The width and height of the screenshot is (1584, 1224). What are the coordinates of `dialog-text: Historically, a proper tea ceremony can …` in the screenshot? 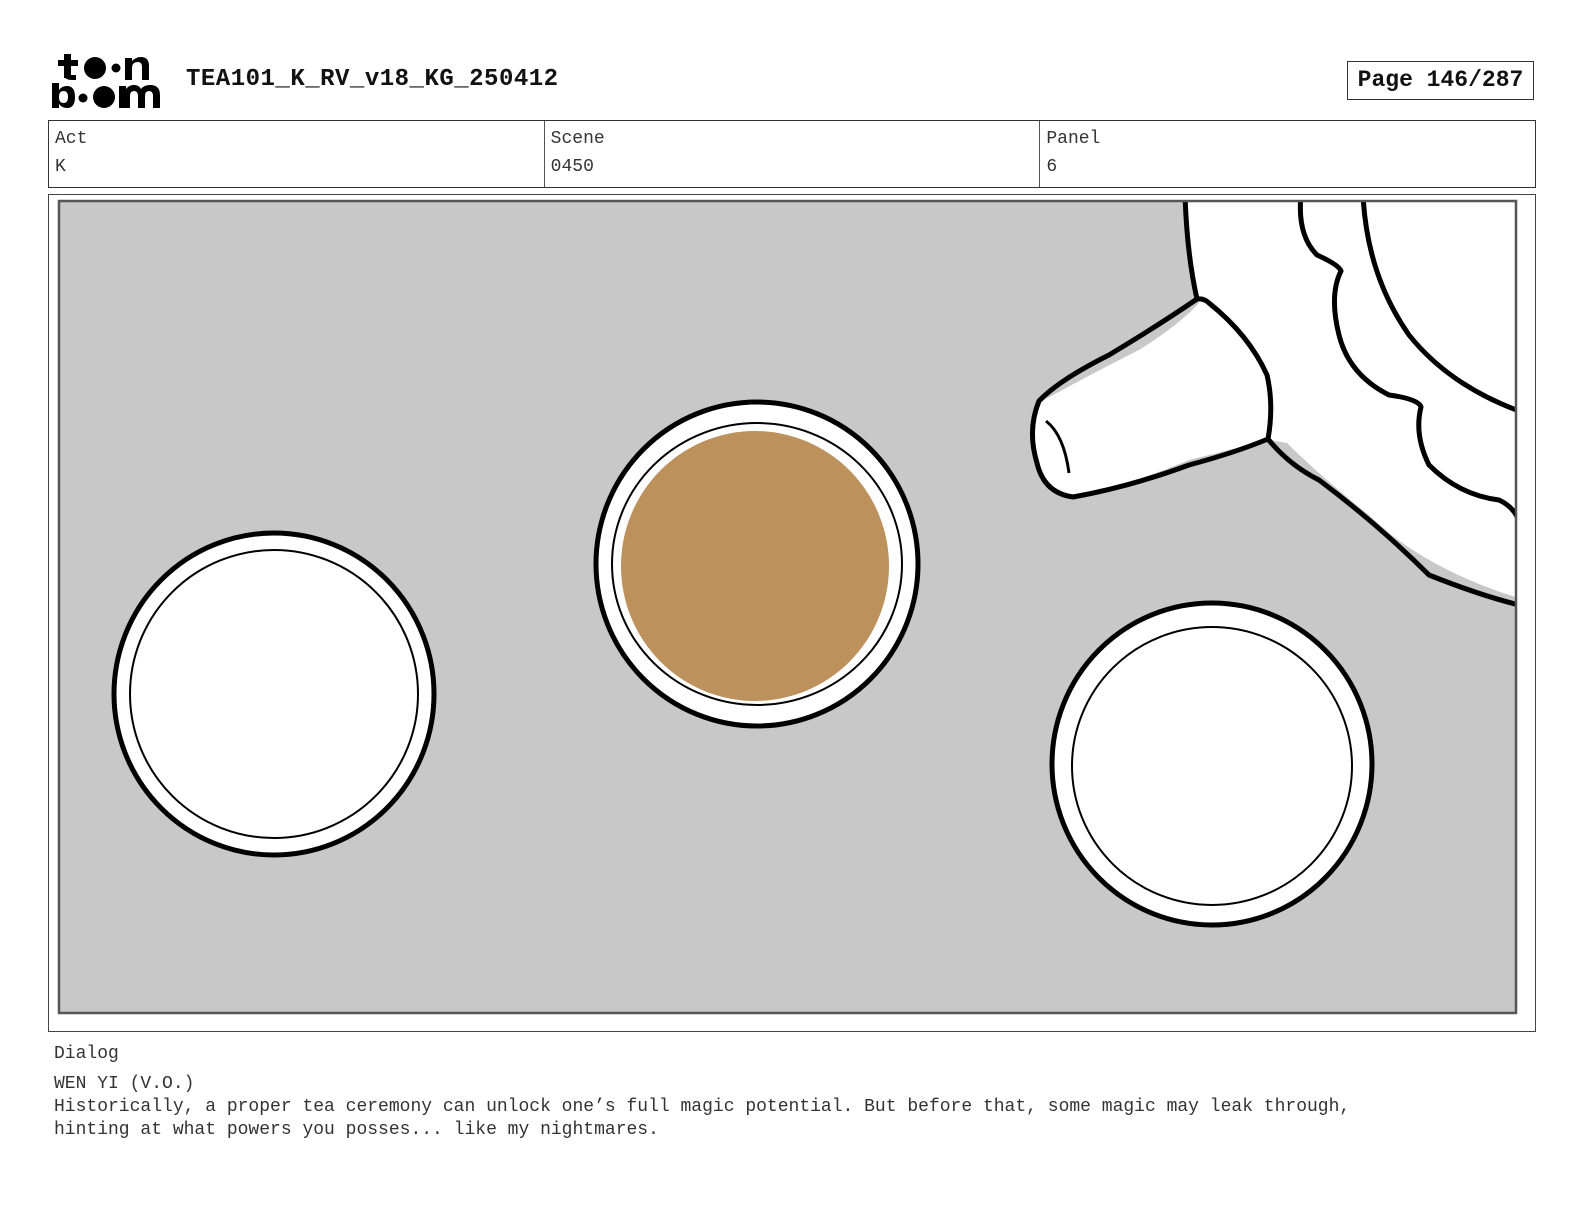 It's located at (702, 1118).